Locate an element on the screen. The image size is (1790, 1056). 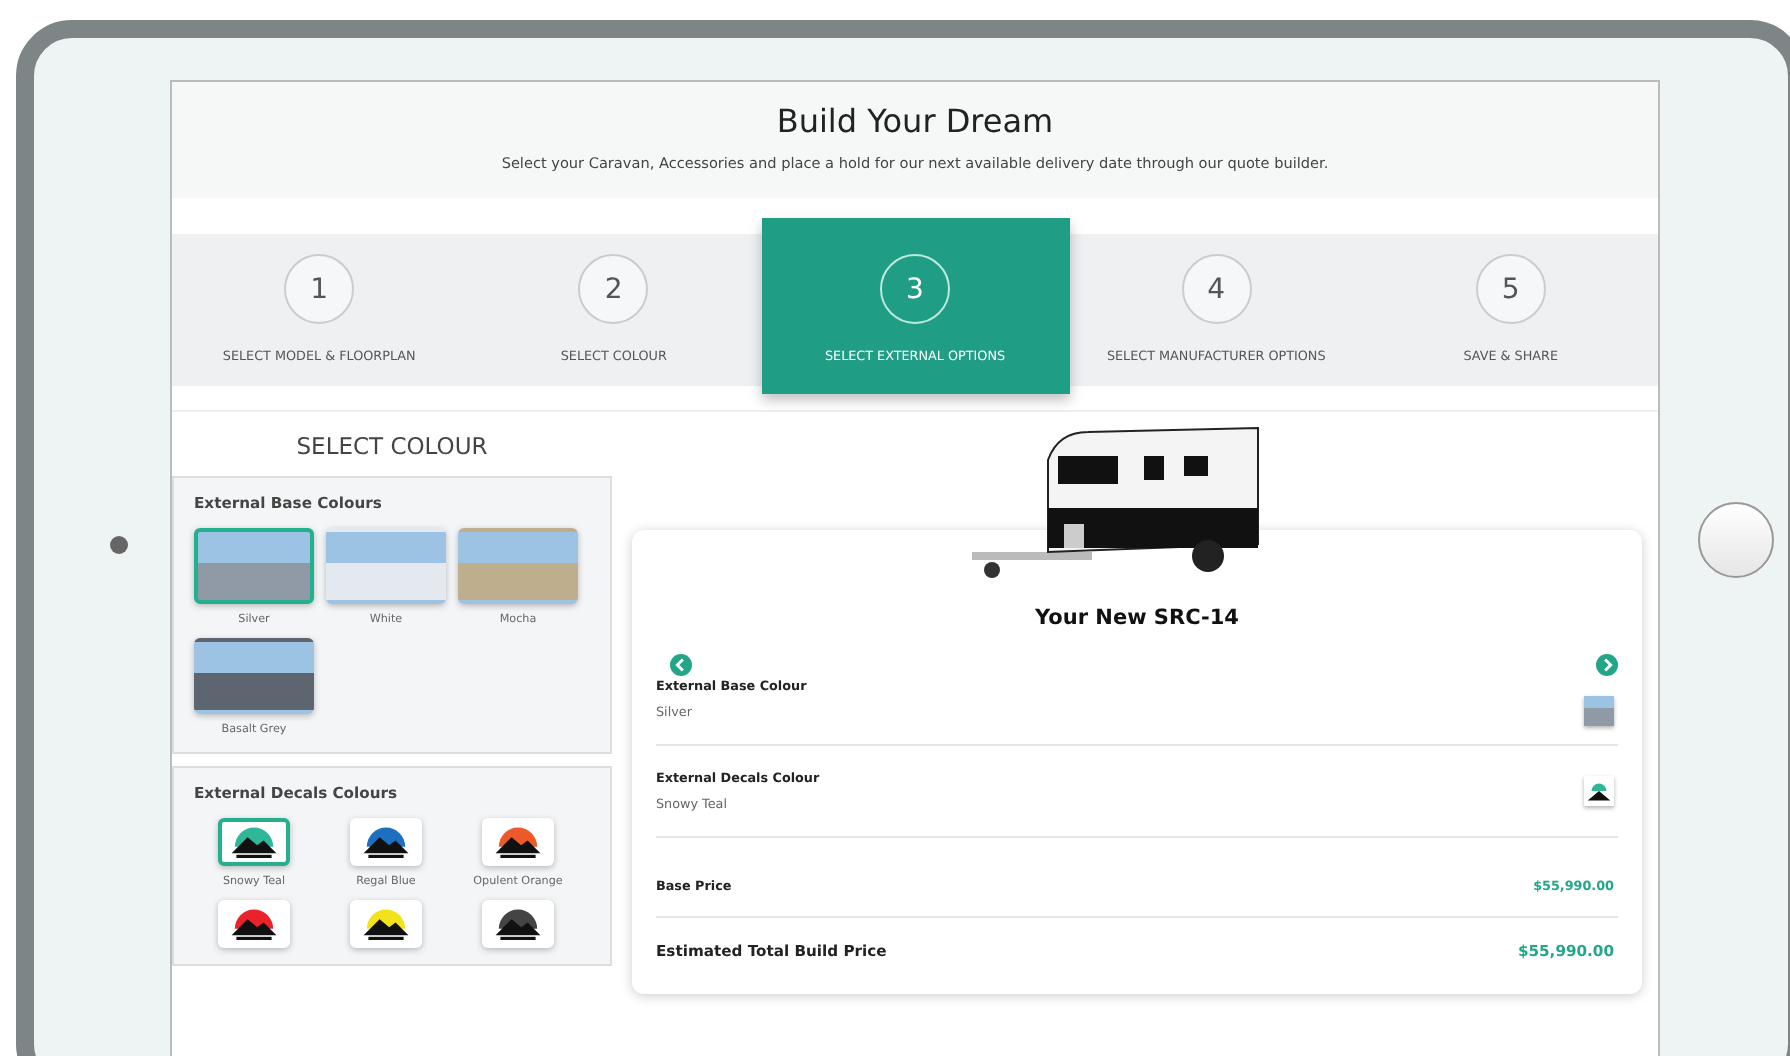
step-number: 1 is located at coordinates (319, 289).